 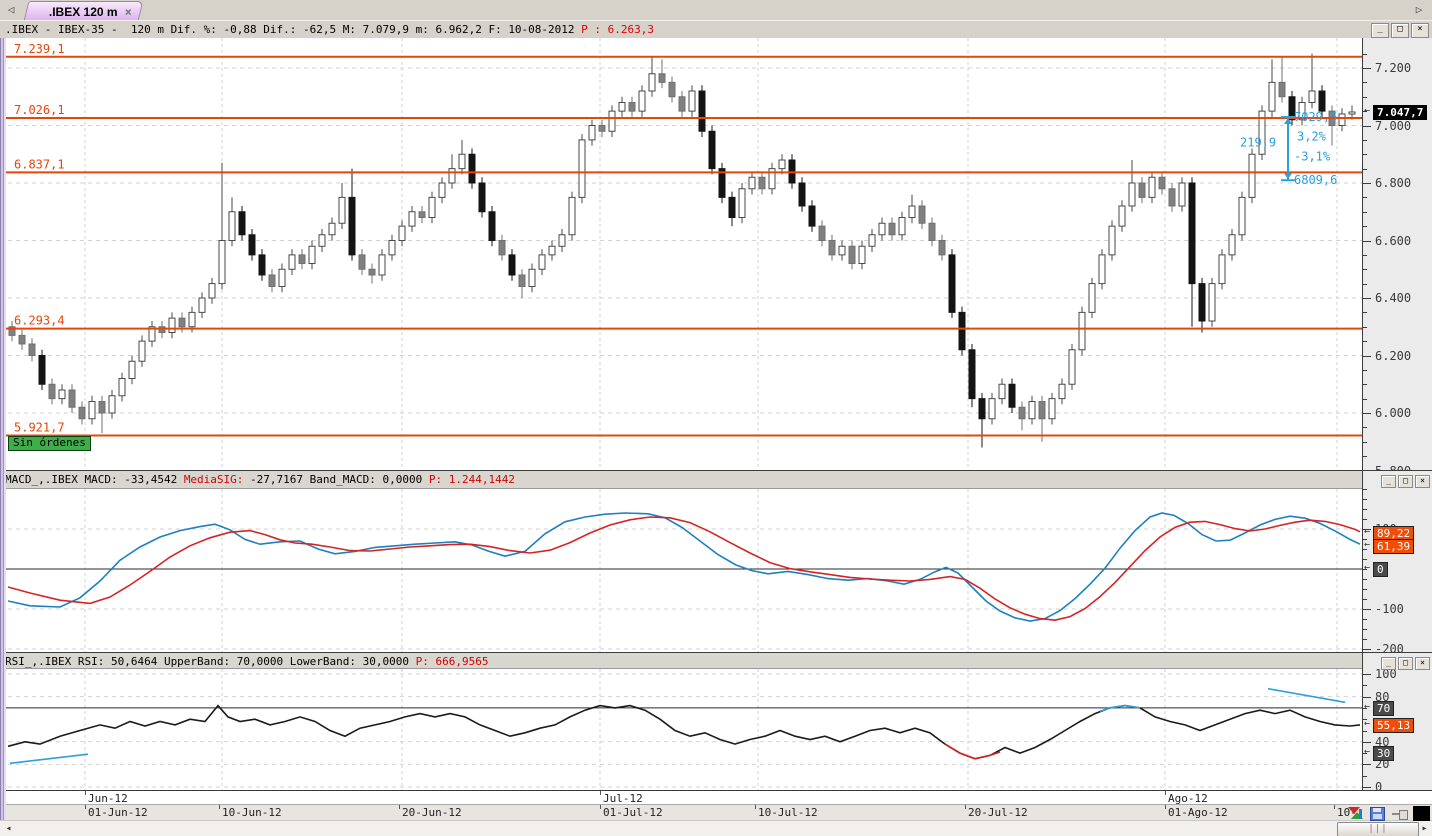 What do you see at coordinates (1380, 569) in the screenshot?
I see `indicator-value-badge: 0` at bounding box center [1380, 569].